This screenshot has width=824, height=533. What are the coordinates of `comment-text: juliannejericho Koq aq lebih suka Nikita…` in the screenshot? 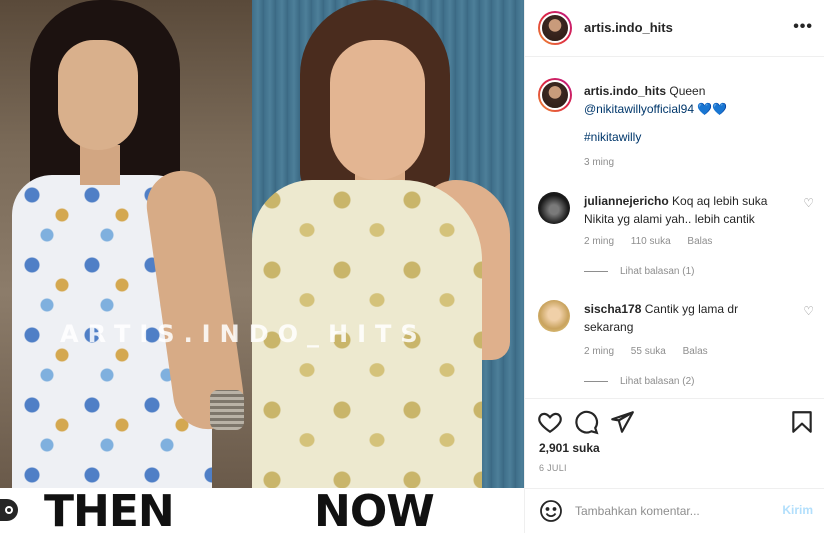 It's located at (676, 210).